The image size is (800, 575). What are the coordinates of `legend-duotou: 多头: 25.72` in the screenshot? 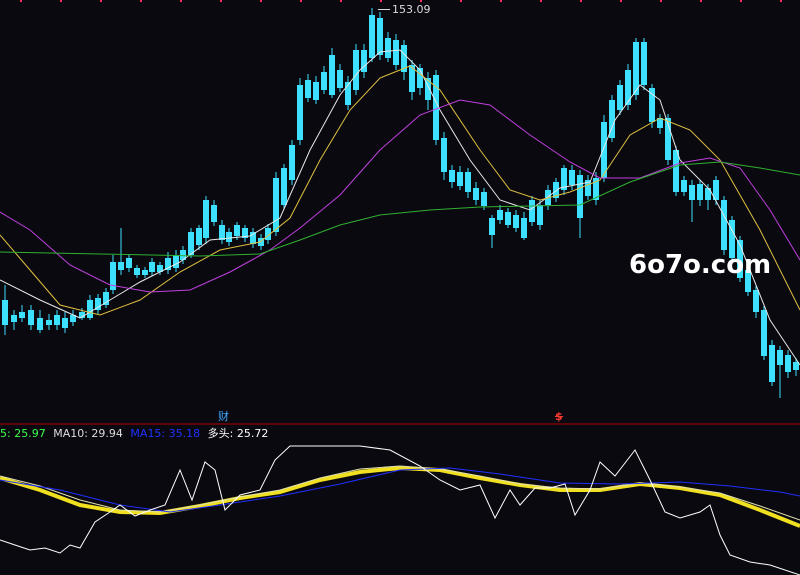 It's located at (238, 433).